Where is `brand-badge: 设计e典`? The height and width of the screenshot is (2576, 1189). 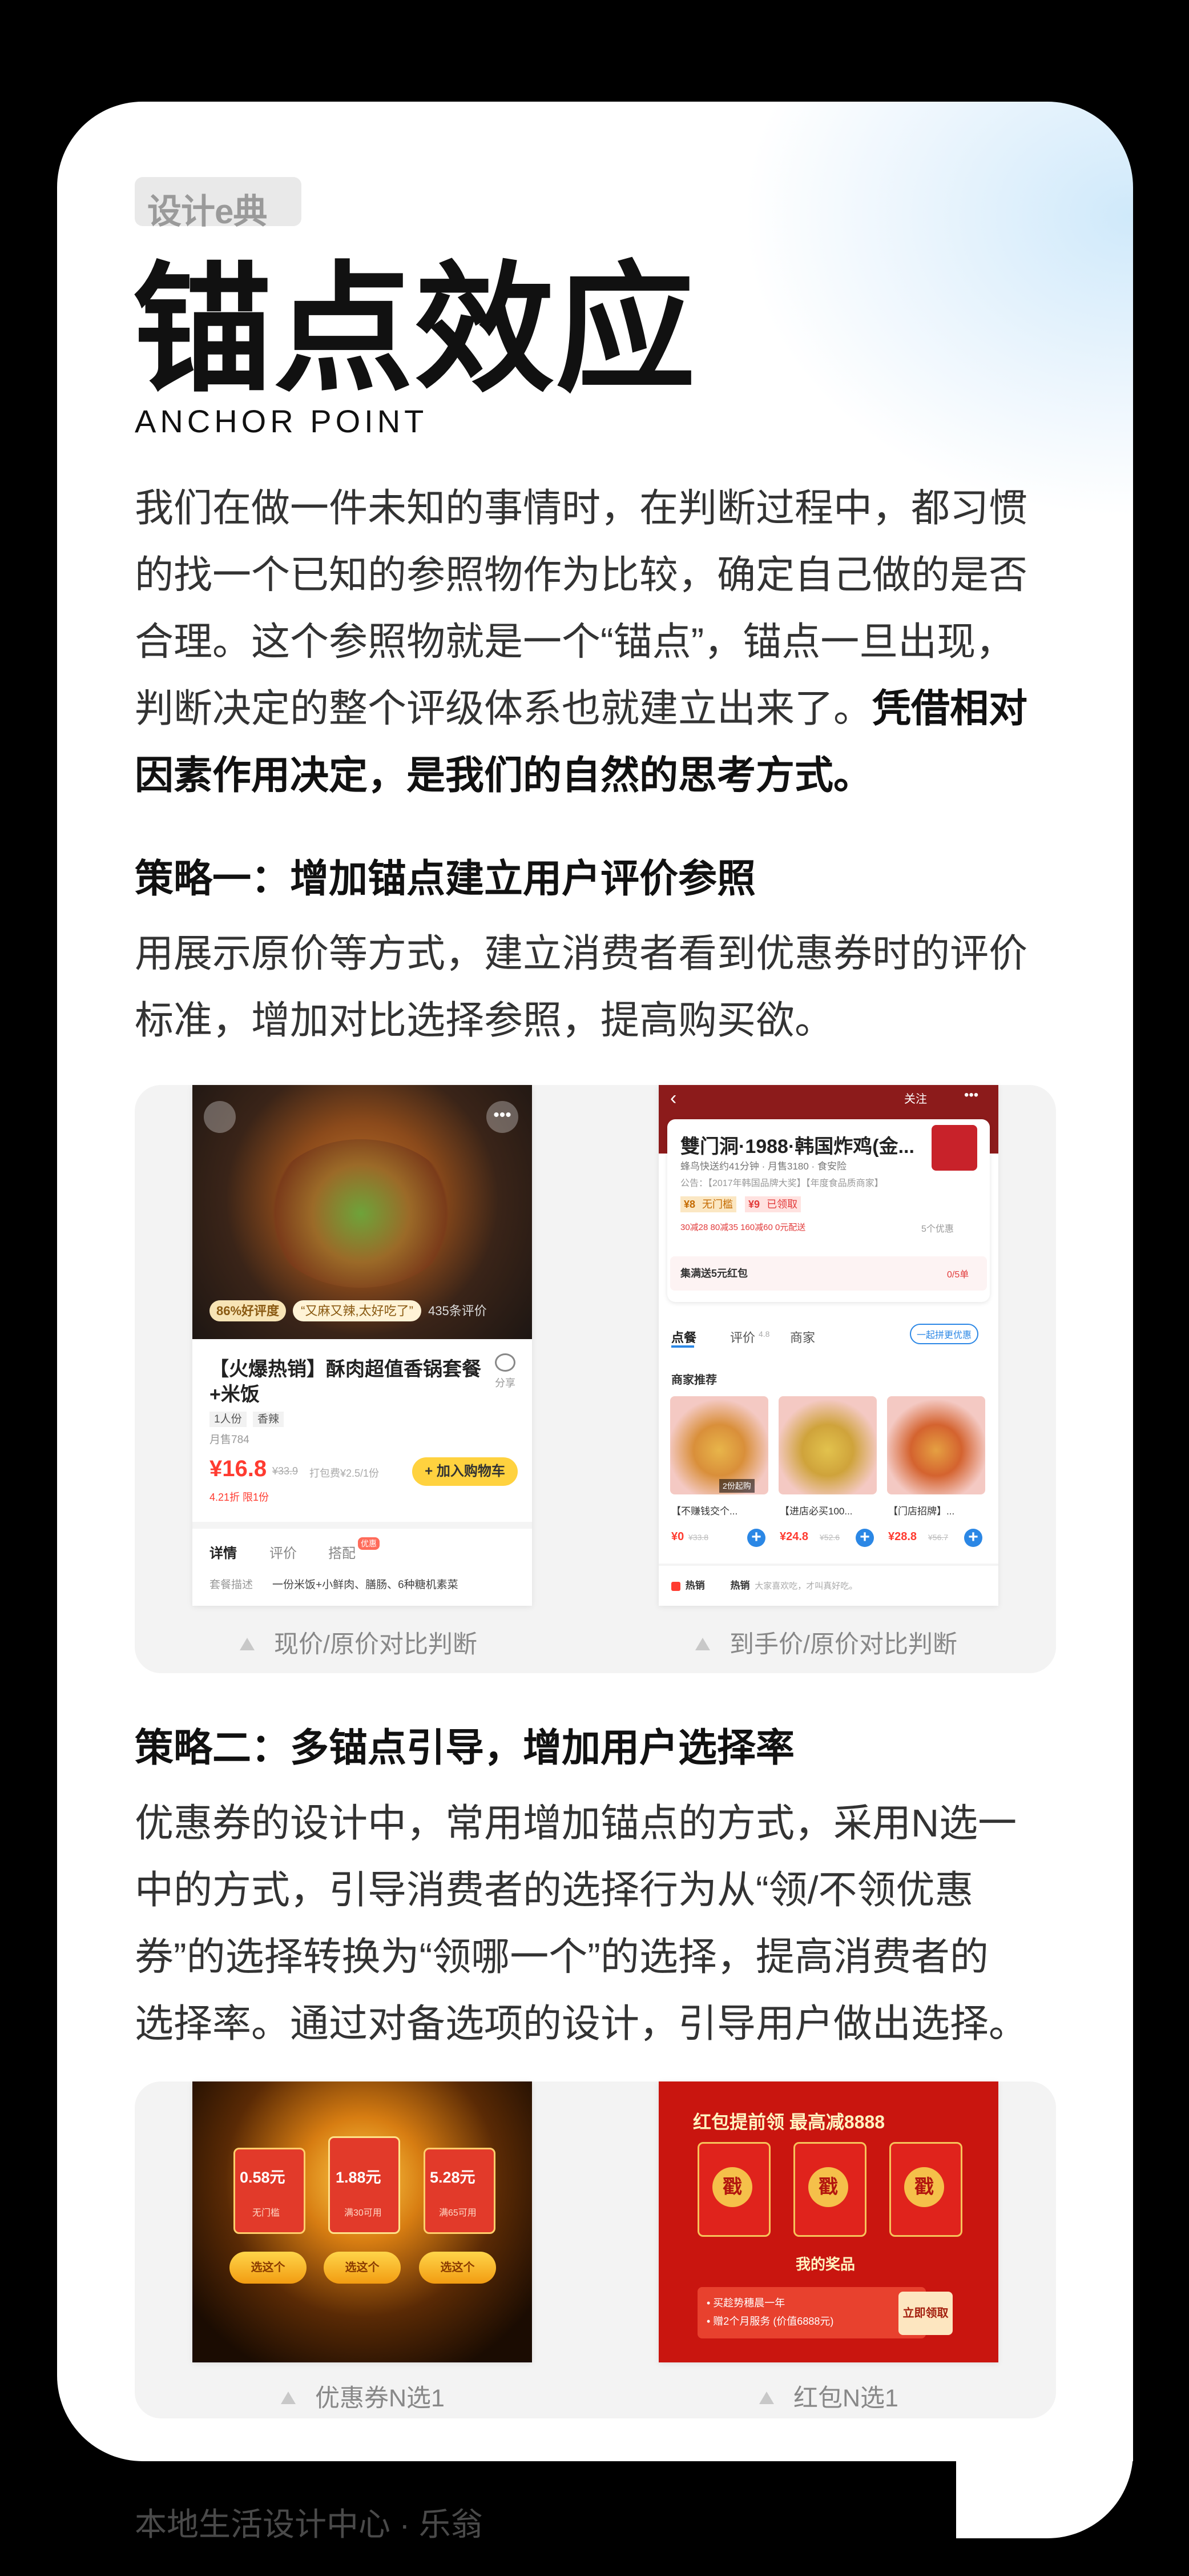 brand-badge: 设计e典 is located at coordinates (218, 204).